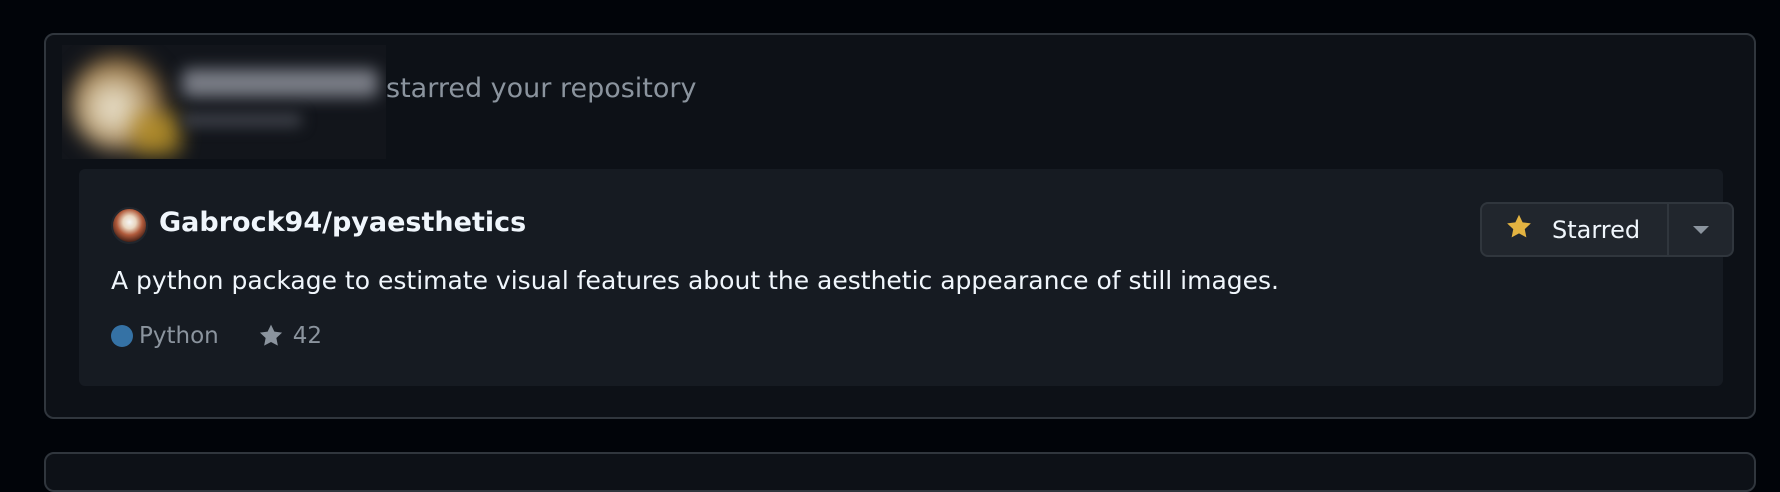  What do you see at coordinates (179, 336) in the screenshot?
I see `repo-language: Python` at bounding box center [179, 336].